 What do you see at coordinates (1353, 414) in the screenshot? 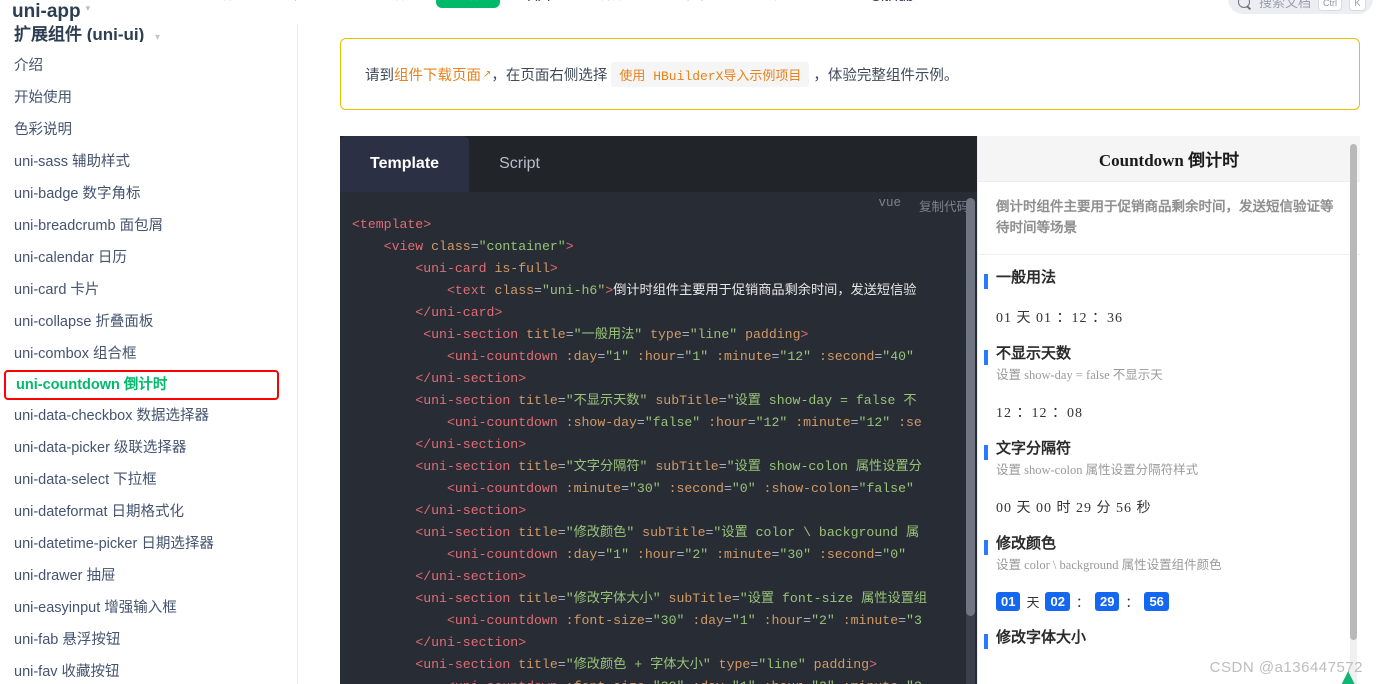
I see `preview-vertical-scrollbar` at bounding box center [1353, 414].